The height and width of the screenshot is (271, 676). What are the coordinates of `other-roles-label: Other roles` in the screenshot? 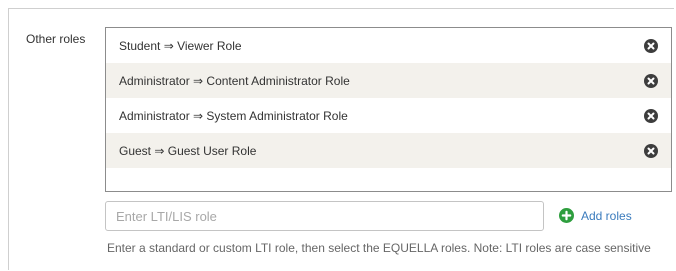 It's located at (56, 39).